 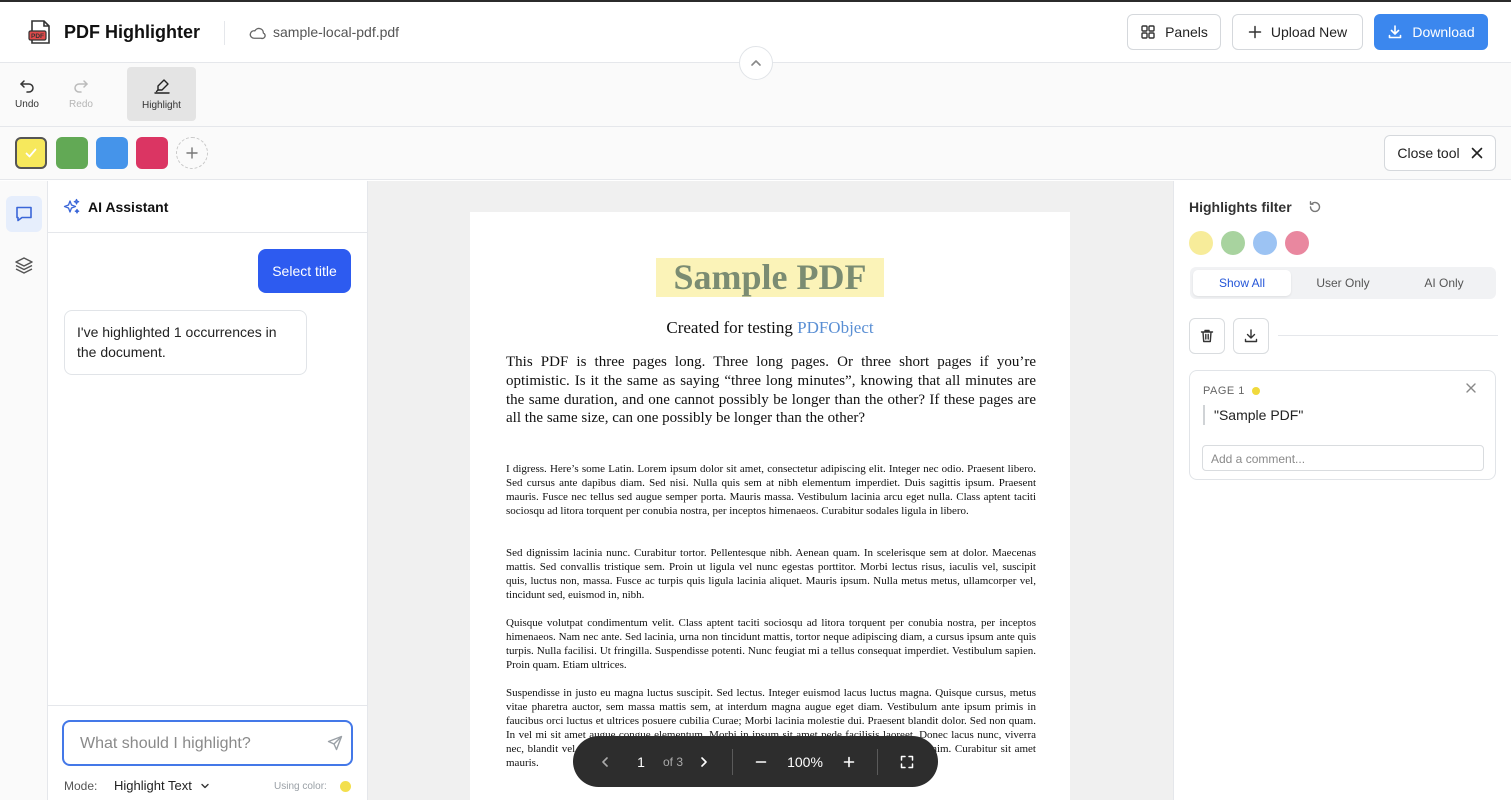 What do you see at coordinates (835, 327) in the screenshot?
I see `pdfobject-link: PDFObject` at bounding box center [835, 327].